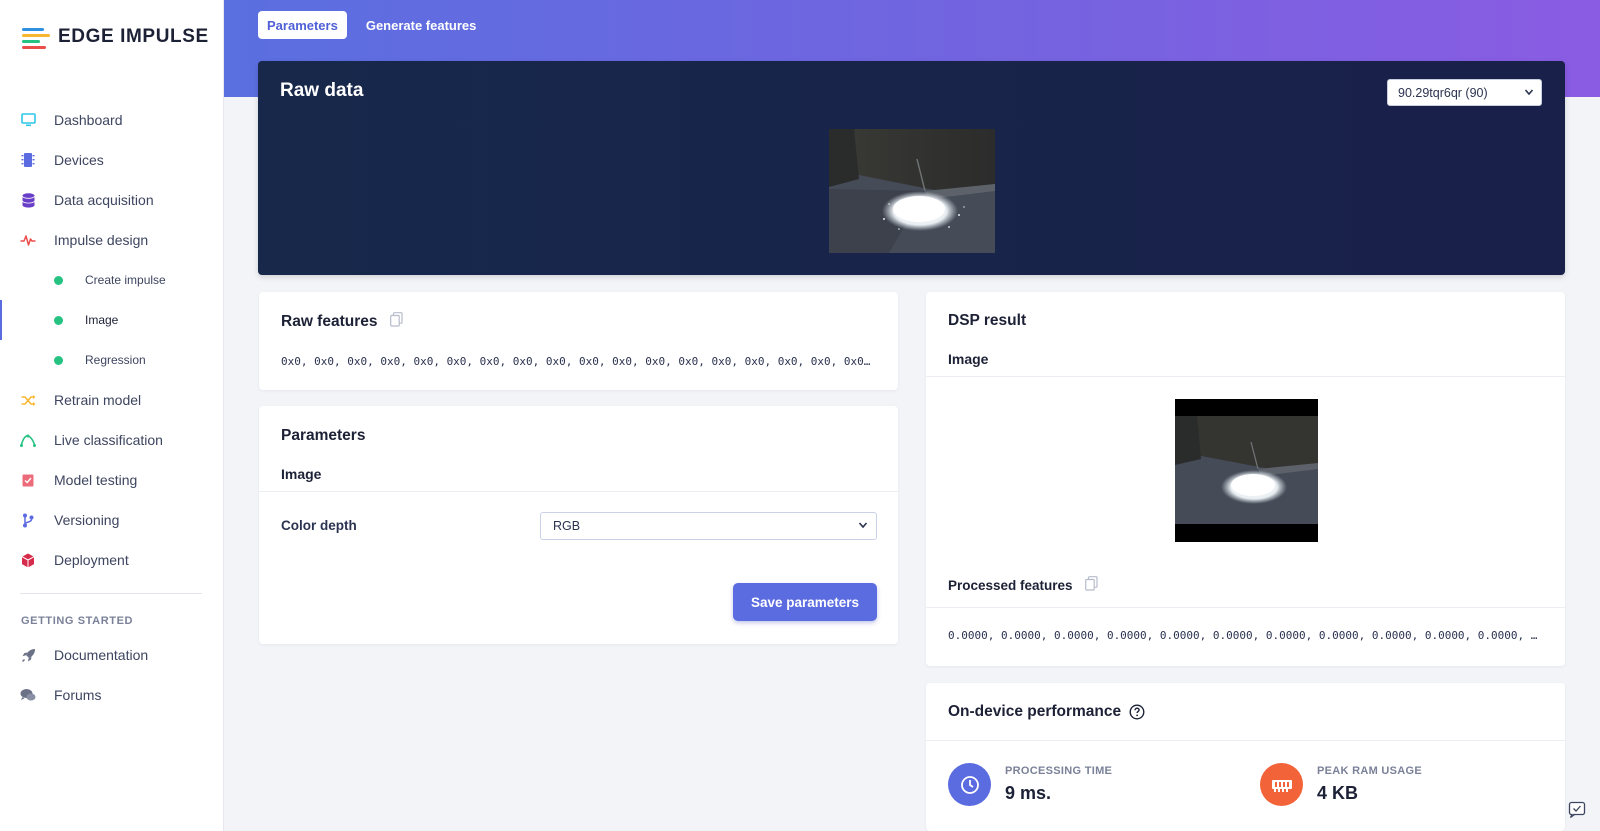 This screenshot has height=831, width=1600. I want to click on processed-features-title: Processed features, so click(1010, 586).